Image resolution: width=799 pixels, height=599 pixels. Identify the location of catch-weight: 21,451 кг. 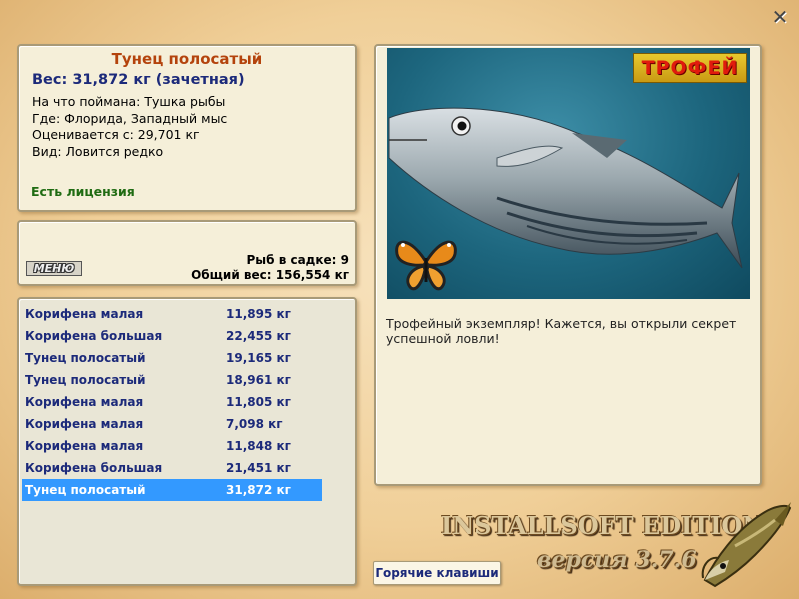
(258, 468).